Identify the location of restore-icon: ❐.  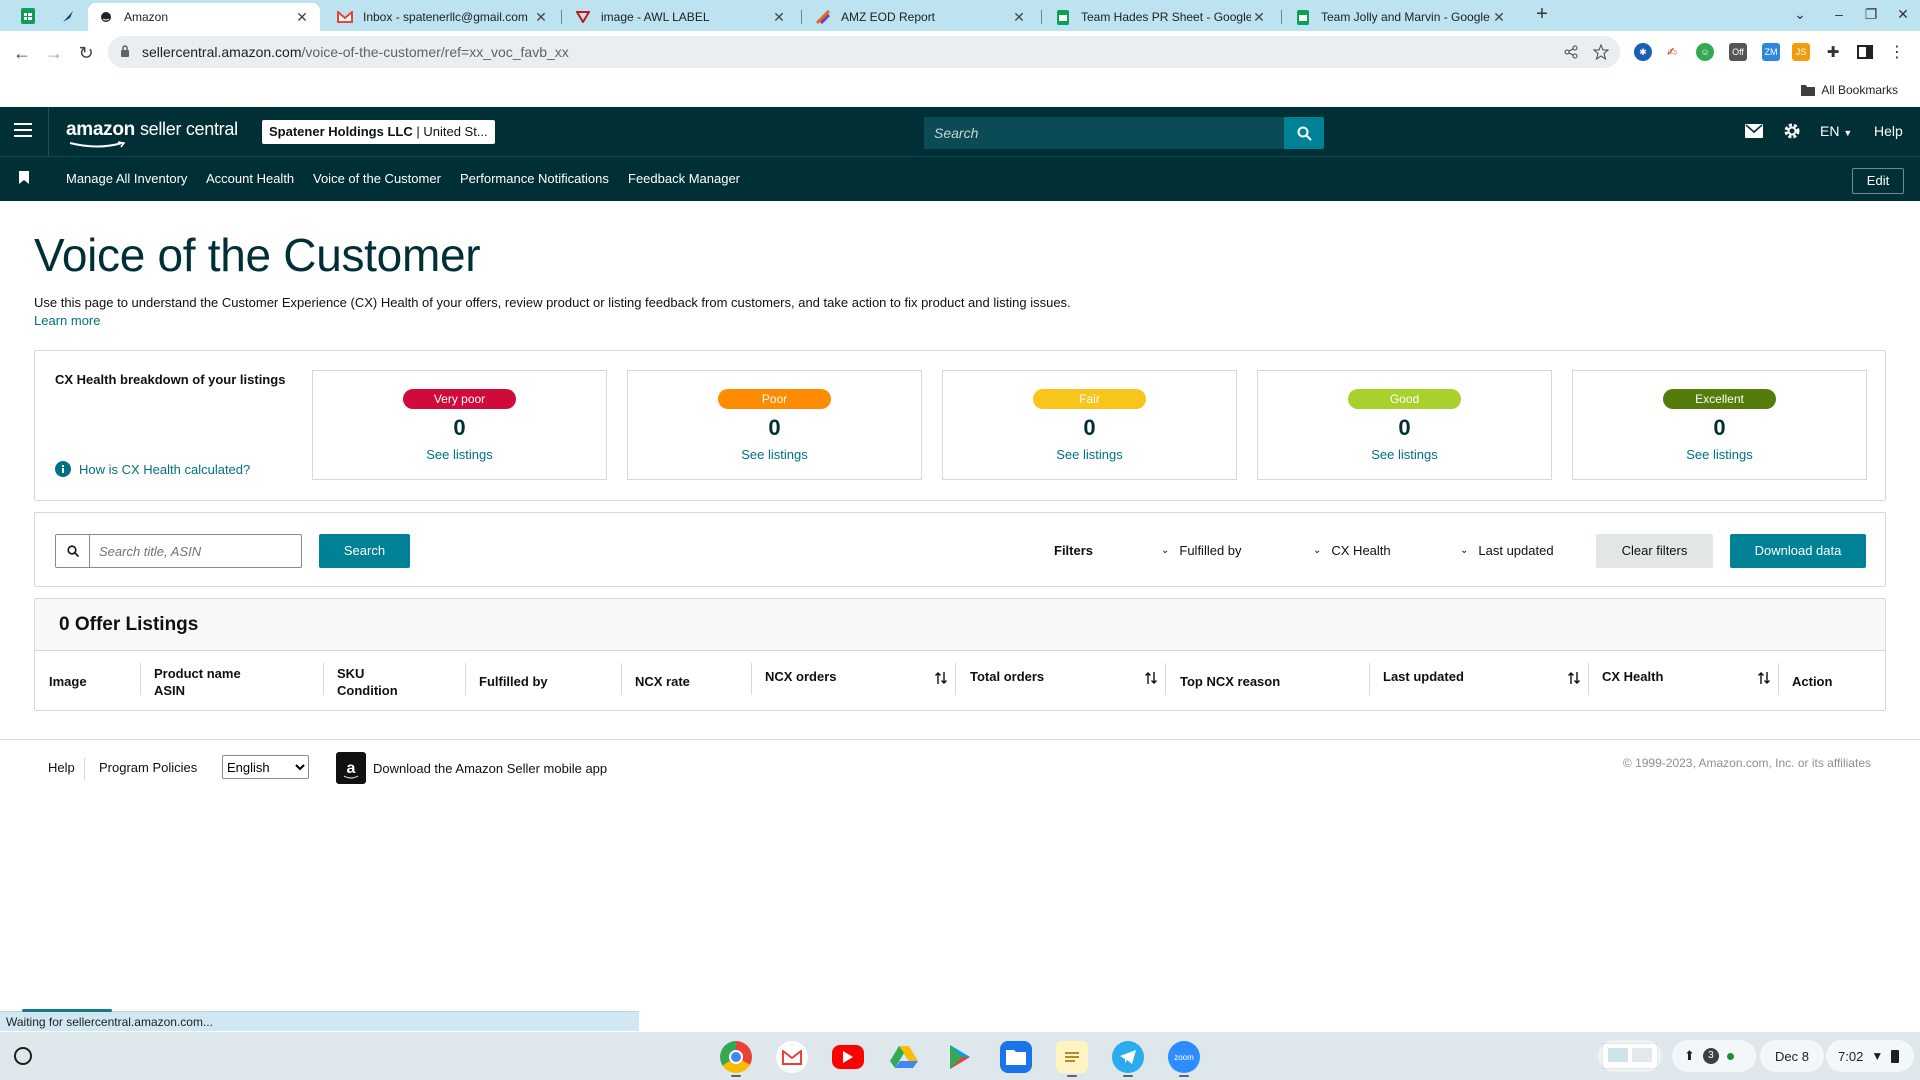
(1871, 14).